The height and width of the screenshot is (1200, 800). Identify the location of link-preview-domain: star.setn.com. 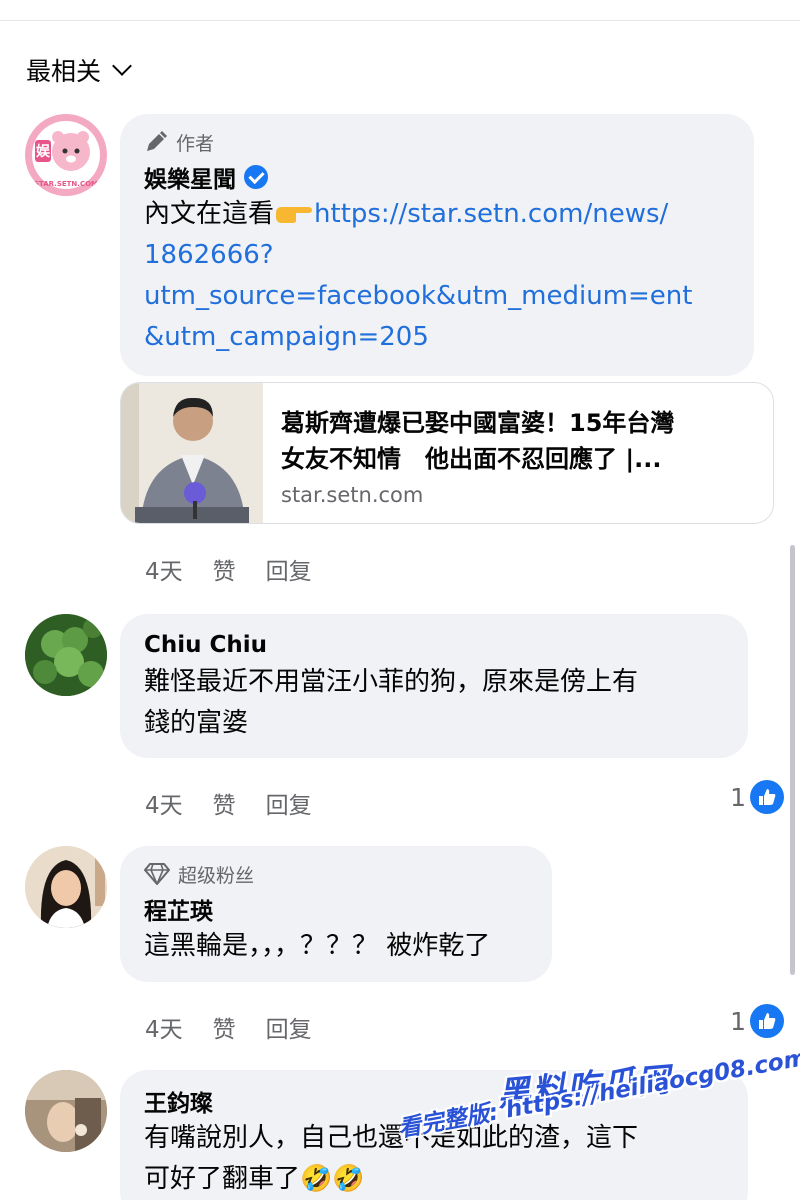
(352, 495).